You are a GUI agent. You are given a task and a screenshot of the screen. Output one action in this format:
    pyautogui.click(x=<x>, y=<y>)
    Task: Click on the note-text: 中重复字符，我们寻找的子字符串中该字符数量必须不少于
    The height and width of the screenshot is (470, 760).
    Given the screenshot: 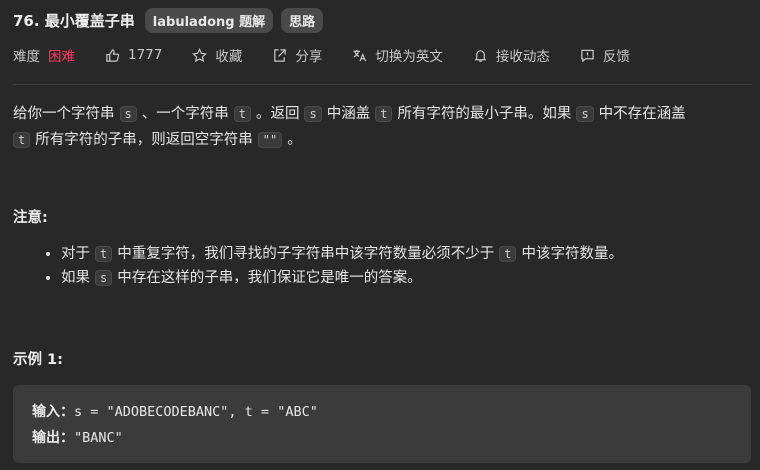 What is the action you would take?
    pyautogui.click(x=306, y=254)
    